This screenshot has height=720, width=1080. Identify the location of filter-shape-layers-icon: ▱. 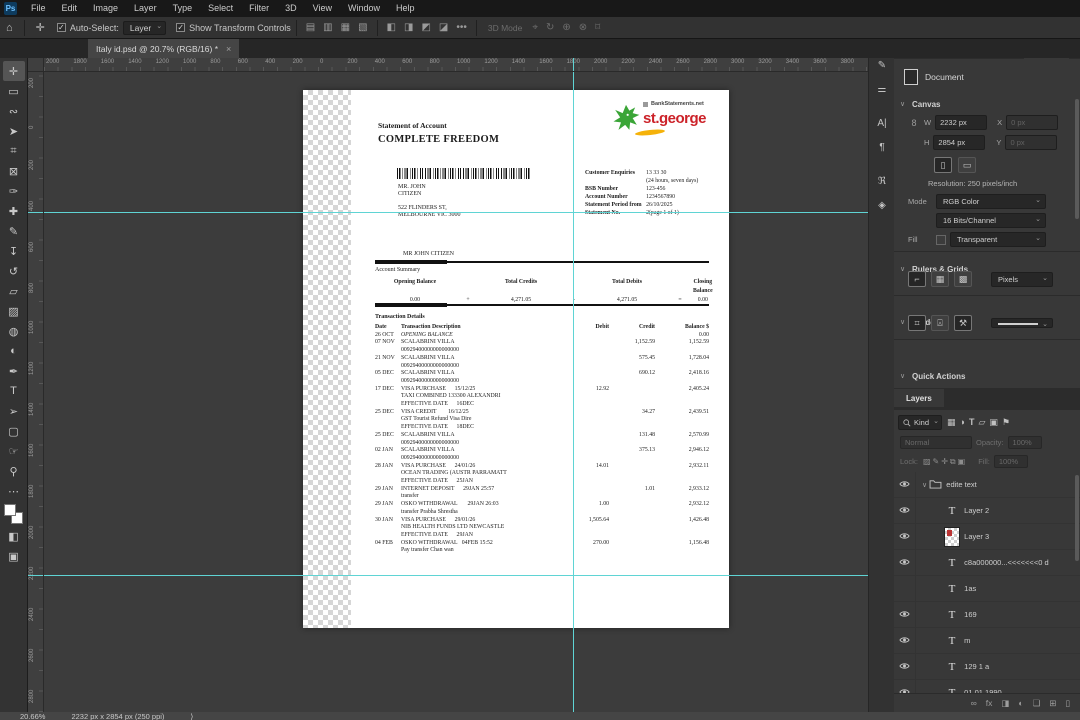
(981, 422).